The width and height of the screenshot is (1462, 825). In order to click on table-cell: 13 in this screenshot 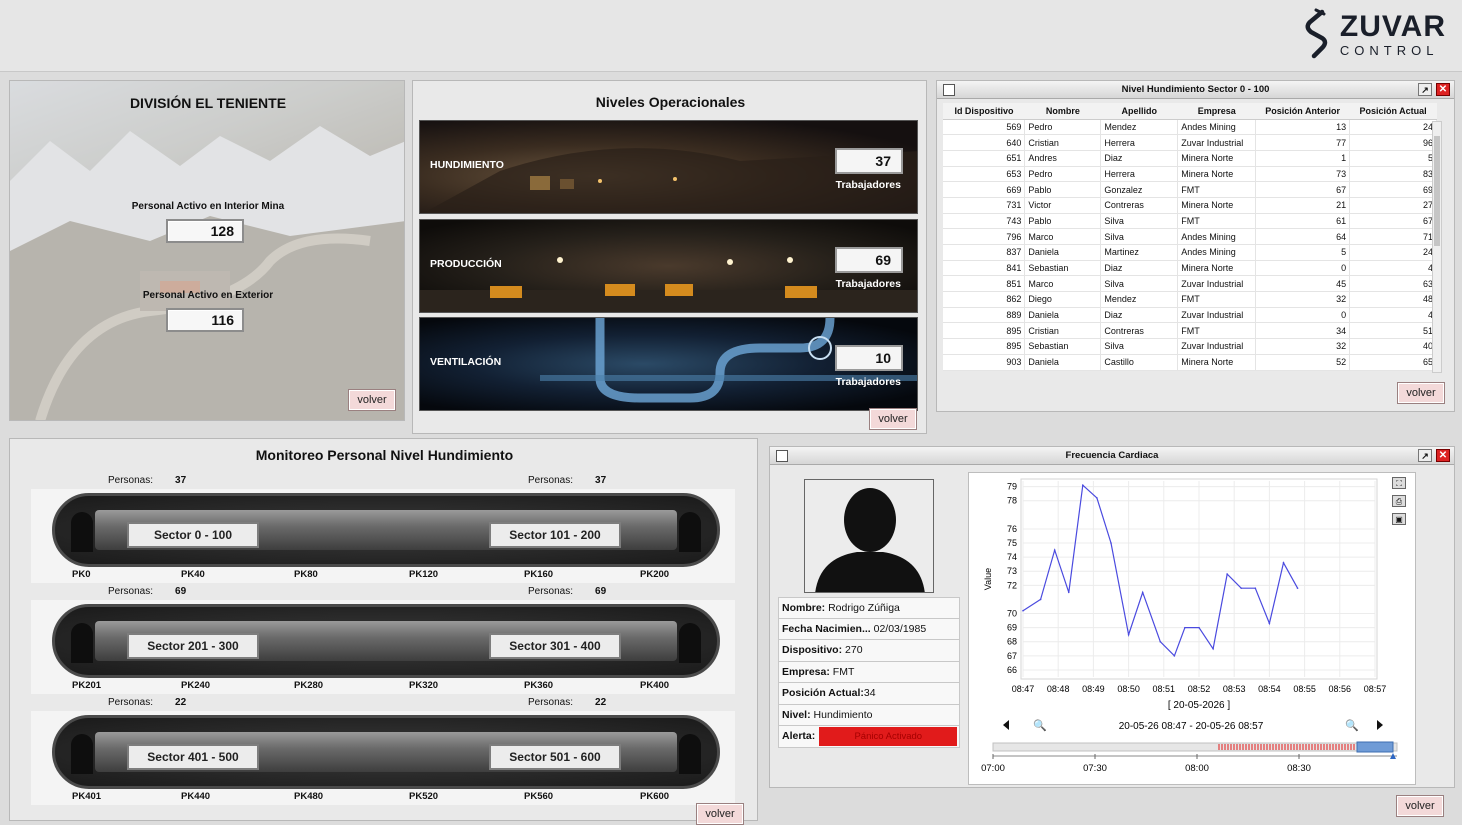, I will do `click(1303, 127)`.